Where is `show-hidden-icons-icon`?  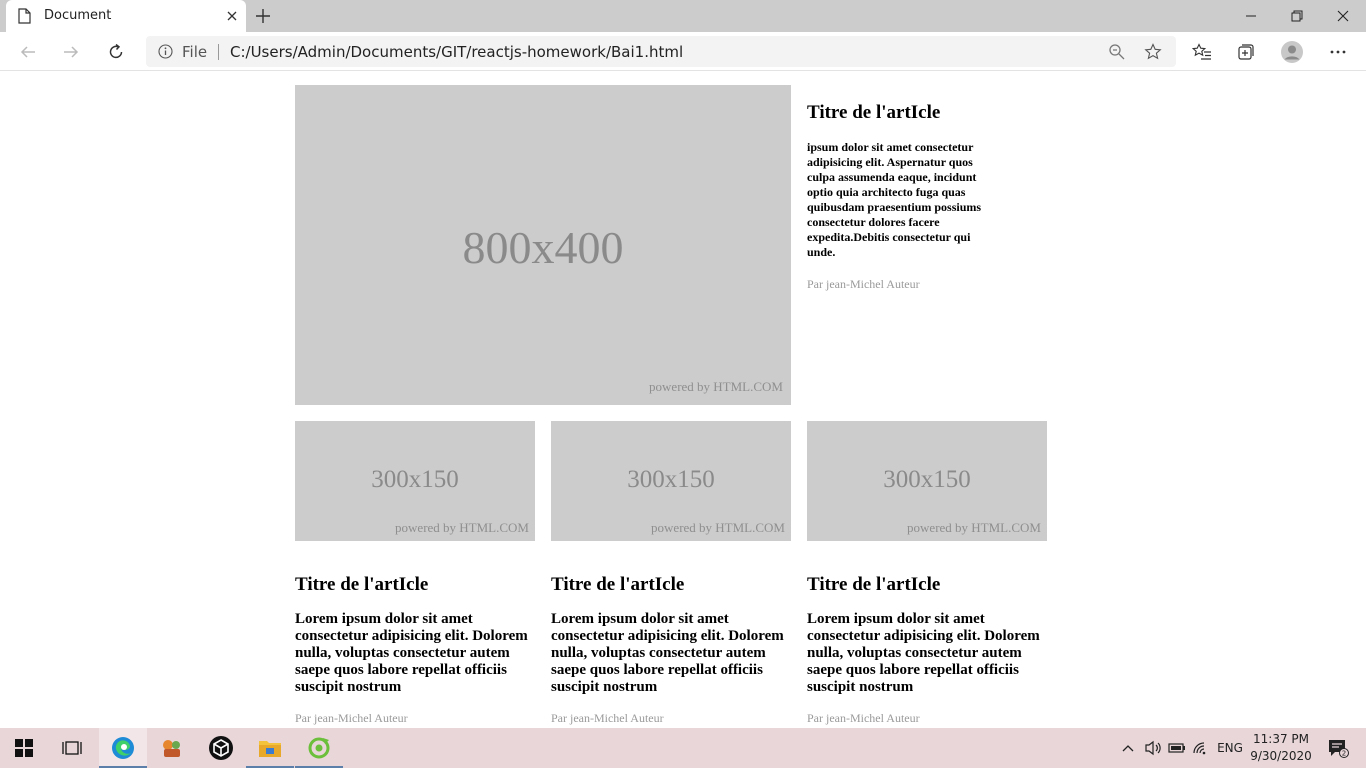 show-hidden-icons-icon is located at coordinates (1128, 748).